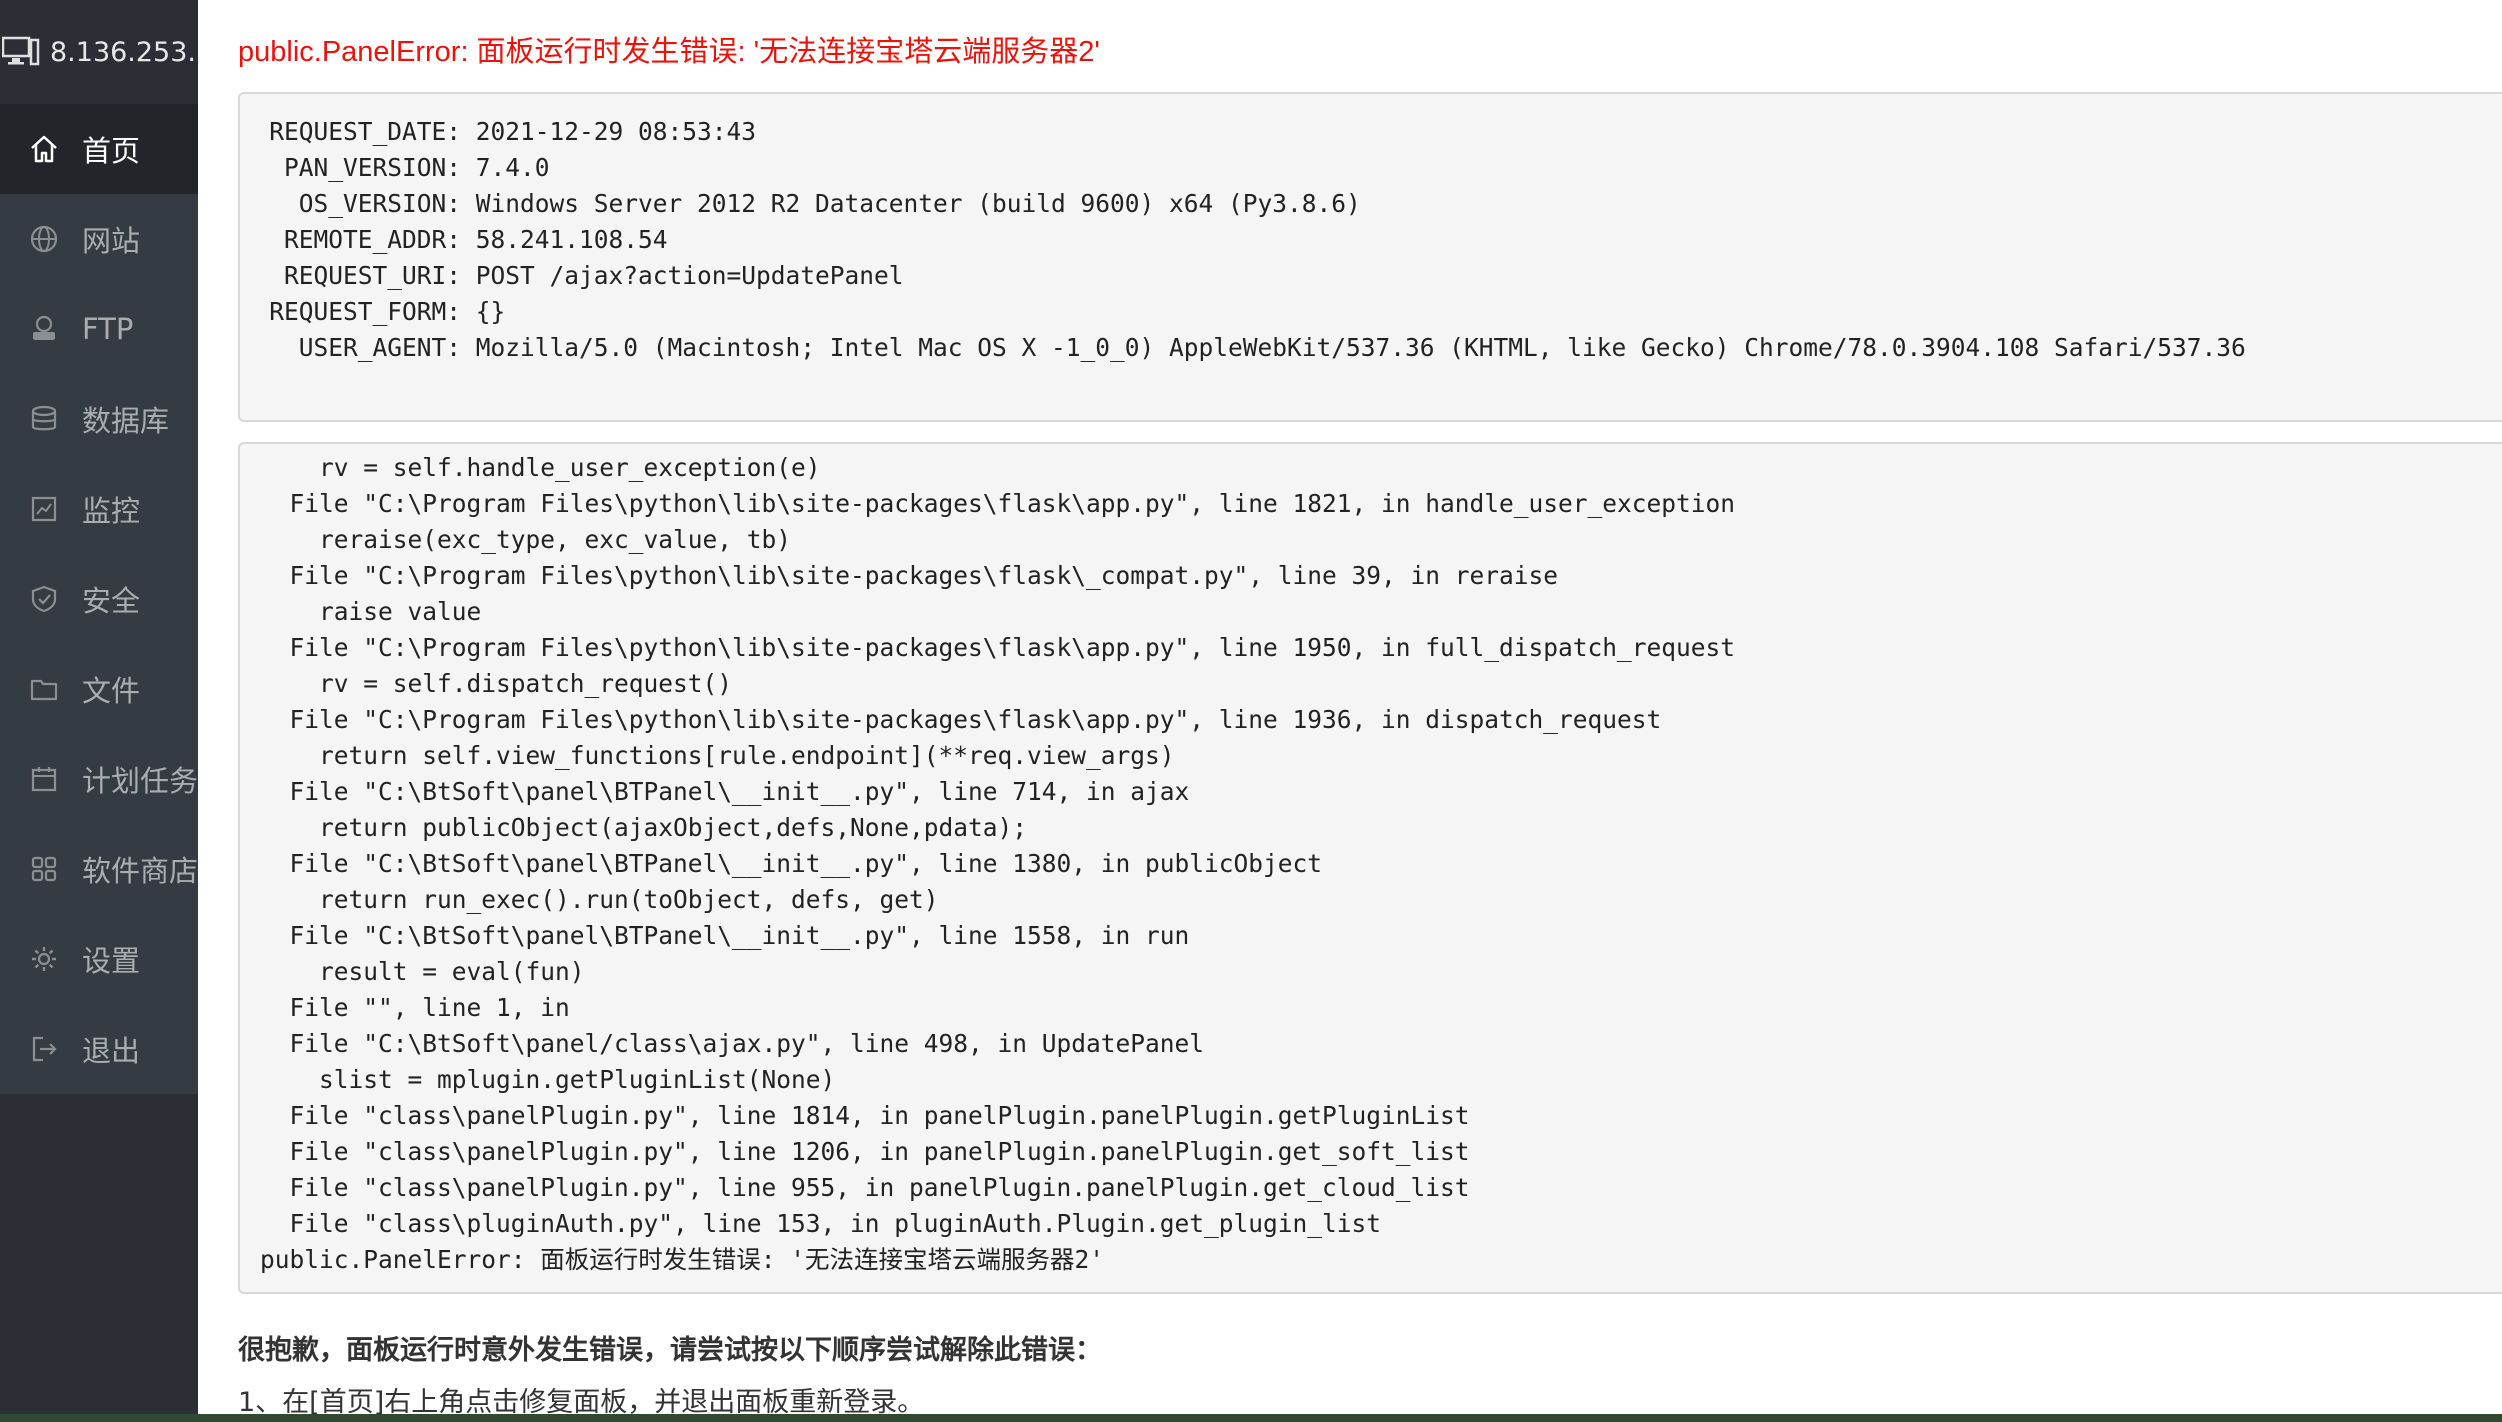  I want to click on sidebar-nav: 首页 网站 FTP 数据库 监控 安全 文件 计划任务 软件商店 设置 退出, so click(99, 599).